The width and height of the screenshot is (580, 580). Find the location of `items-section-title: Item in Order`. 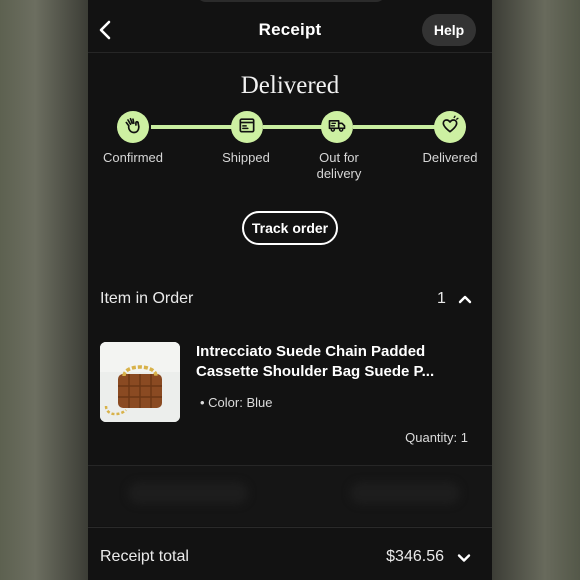

items-section-title: Item in Order is located at coordinates (147, 298).